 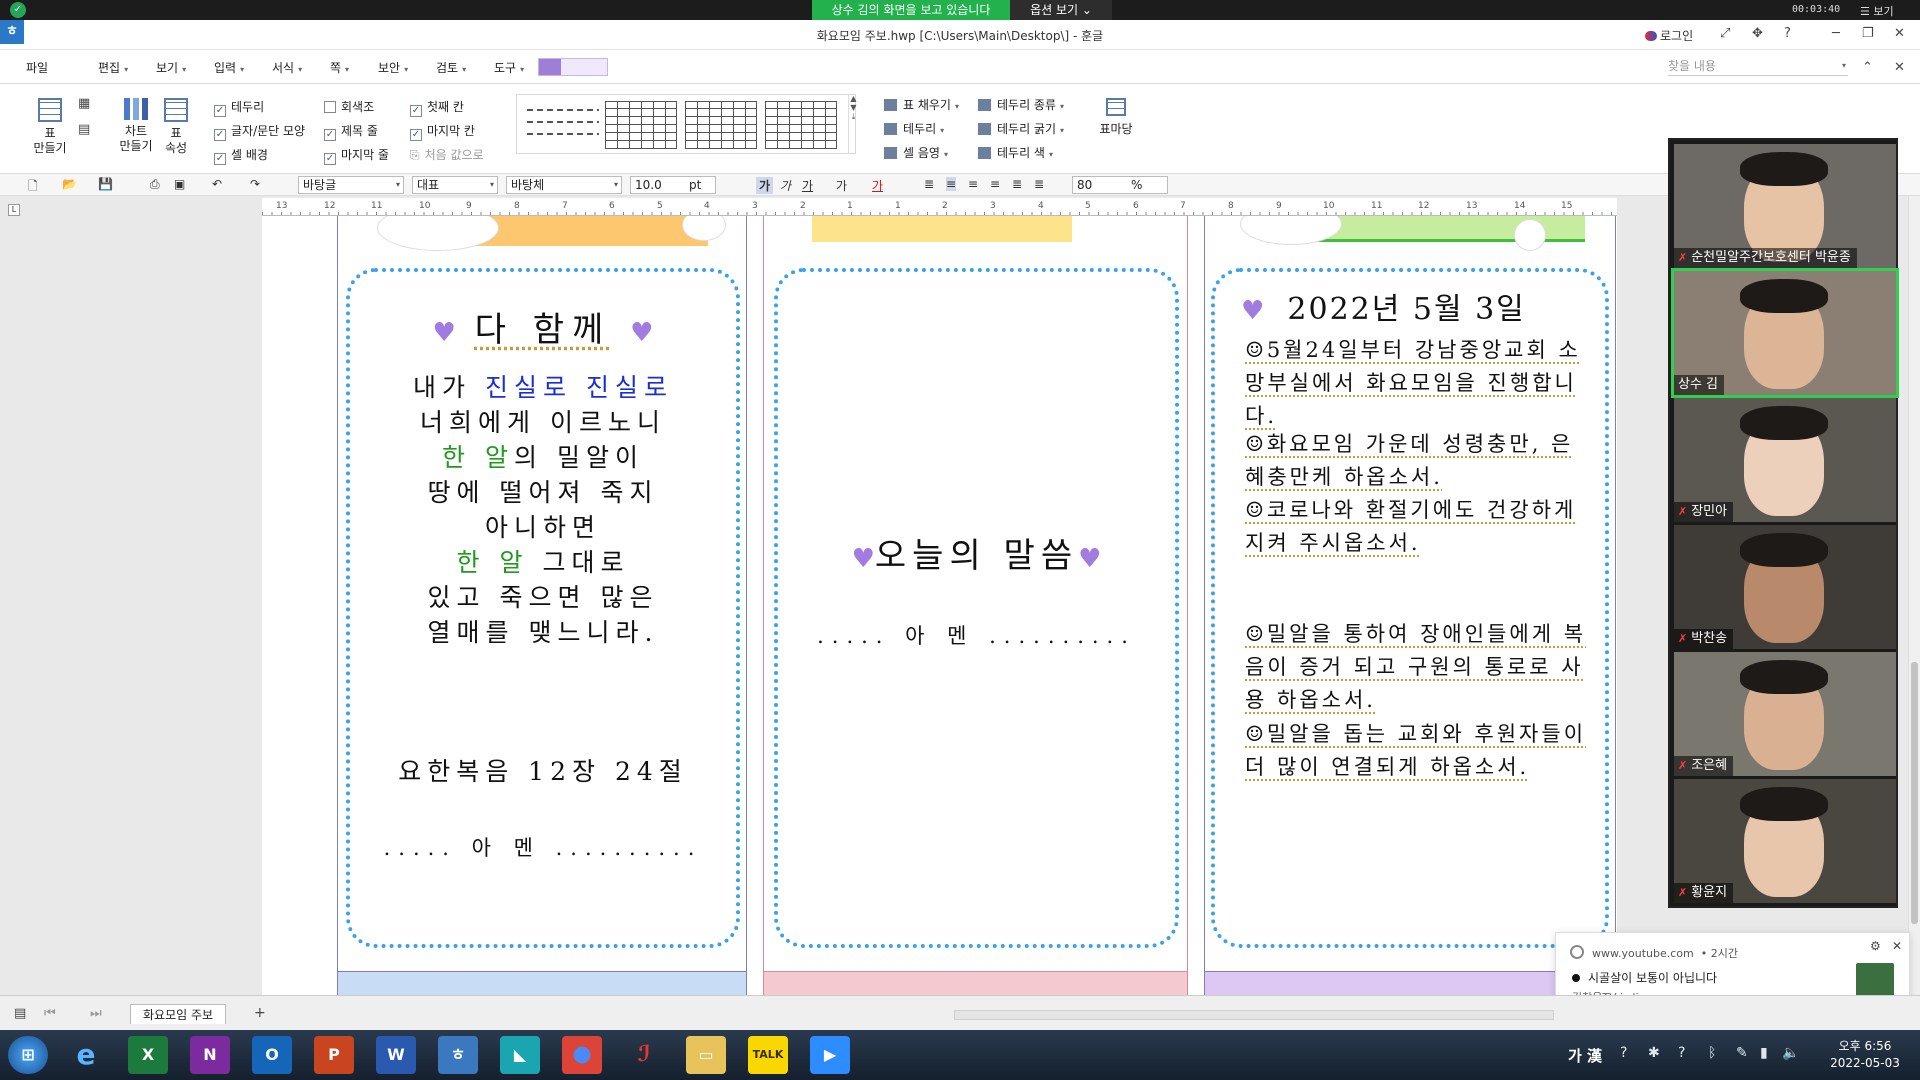 I want to click on outlook-icon: O, so click(x=272, y=1055).